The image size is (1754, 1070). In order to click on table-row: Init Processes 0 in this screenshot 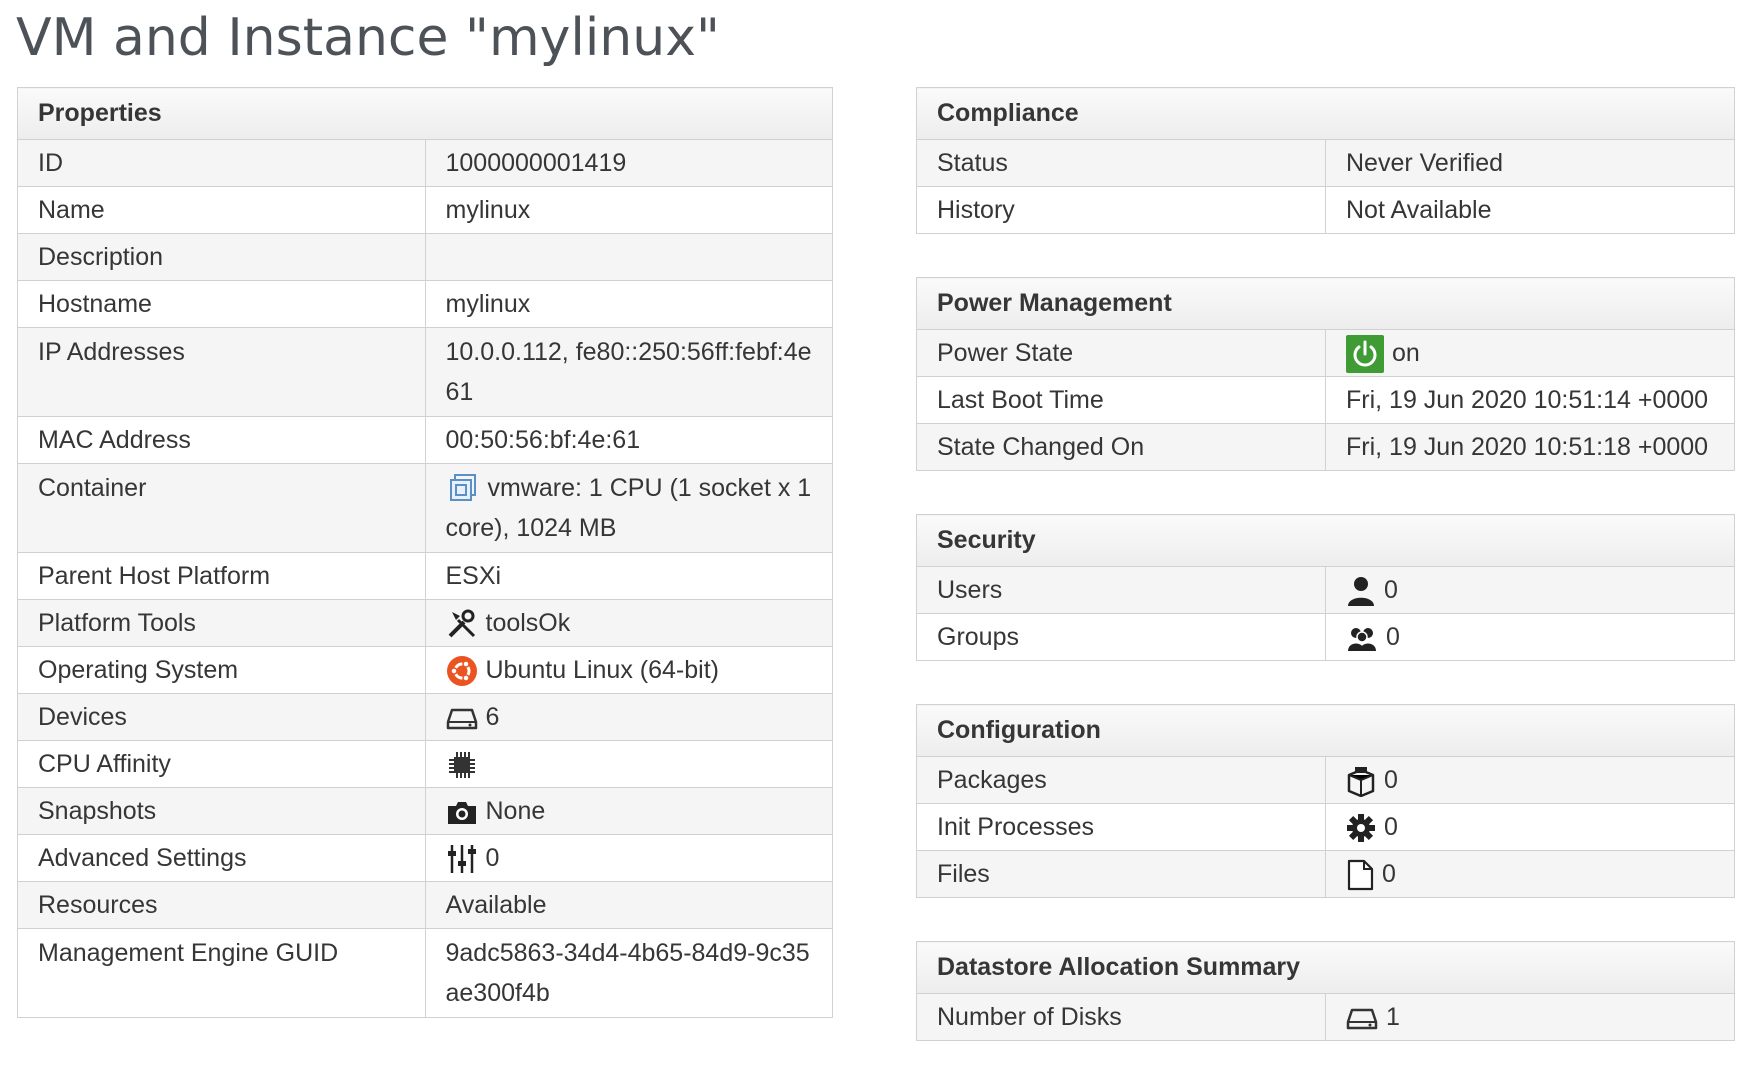, I will do `click(1325, 827)`.